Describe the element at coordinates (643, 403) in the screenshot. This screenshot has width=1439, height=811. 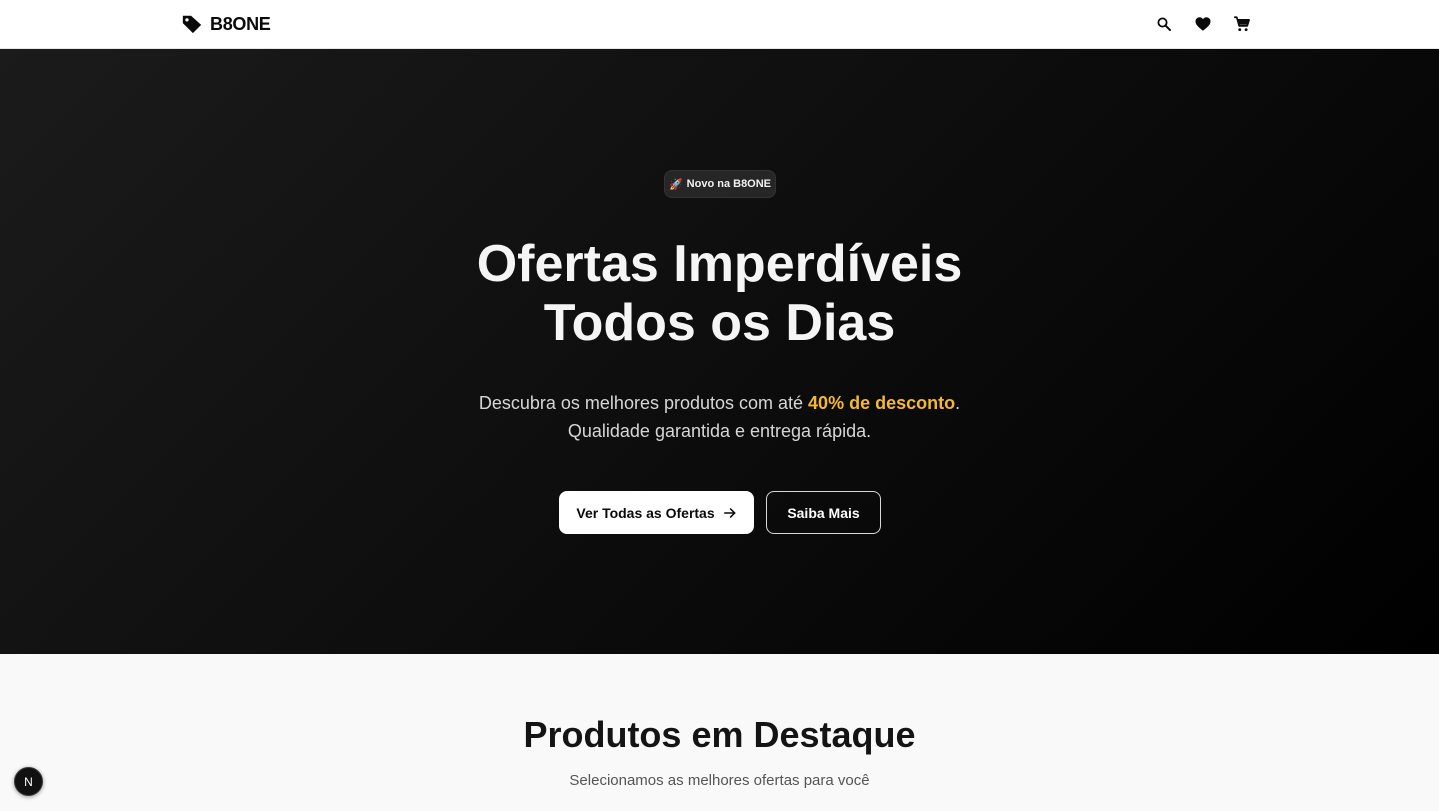
I see `hero-subtitle-text: Descubra os melhores produtos com até` at that location.